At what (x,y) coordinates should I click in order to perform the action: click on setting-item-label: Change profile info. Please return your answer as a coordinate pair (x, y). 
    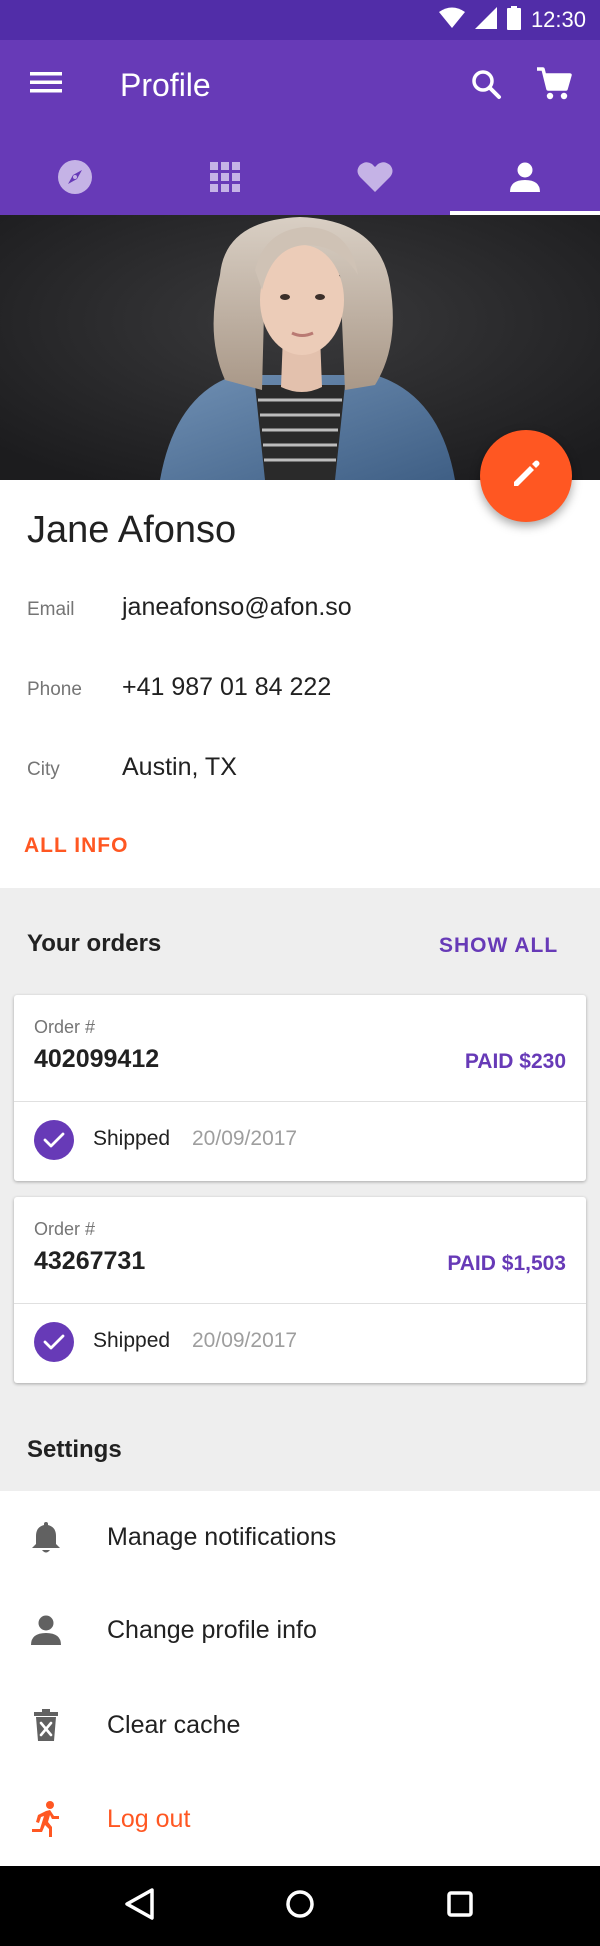
    Looking at the image, I should click on (212, 1630).